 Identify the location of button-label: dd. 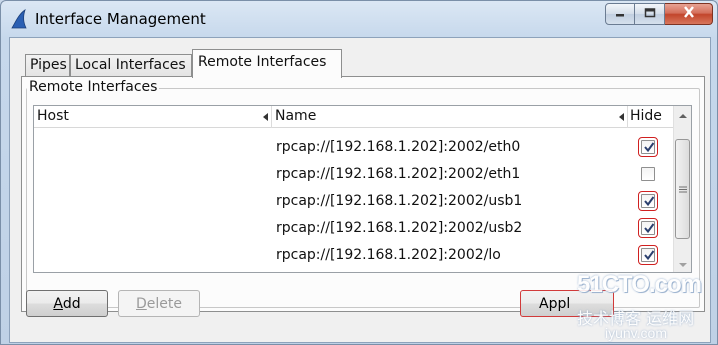
(71, 303).